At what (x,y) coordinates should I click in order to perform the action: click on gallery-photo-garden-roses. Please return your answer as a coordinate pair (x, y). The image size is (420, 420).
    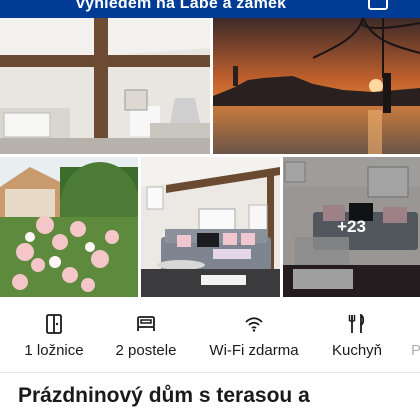
    Looking at the image, I should click on (69, 227).